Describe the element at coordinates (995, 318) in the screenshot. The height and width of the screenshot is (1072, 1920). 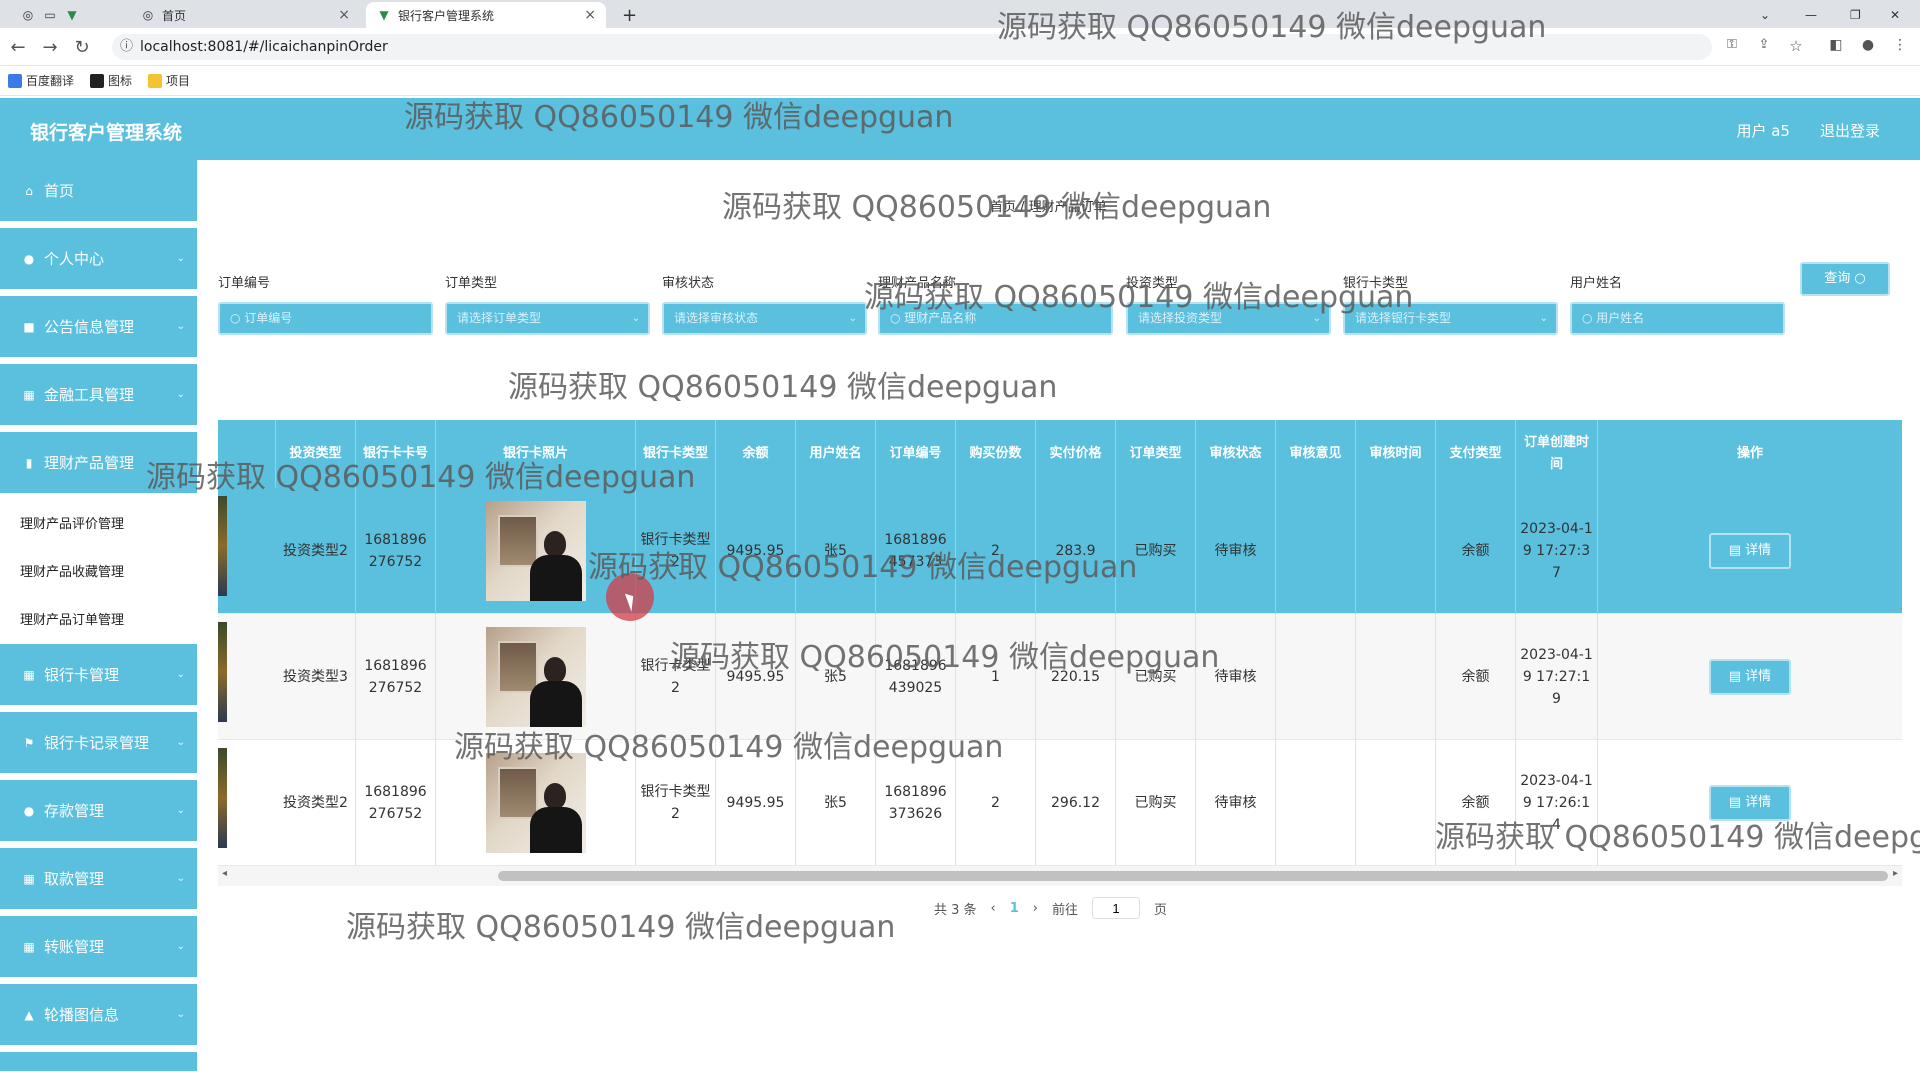
I see `product-name-input: ○ 理财产品名称` at that location.